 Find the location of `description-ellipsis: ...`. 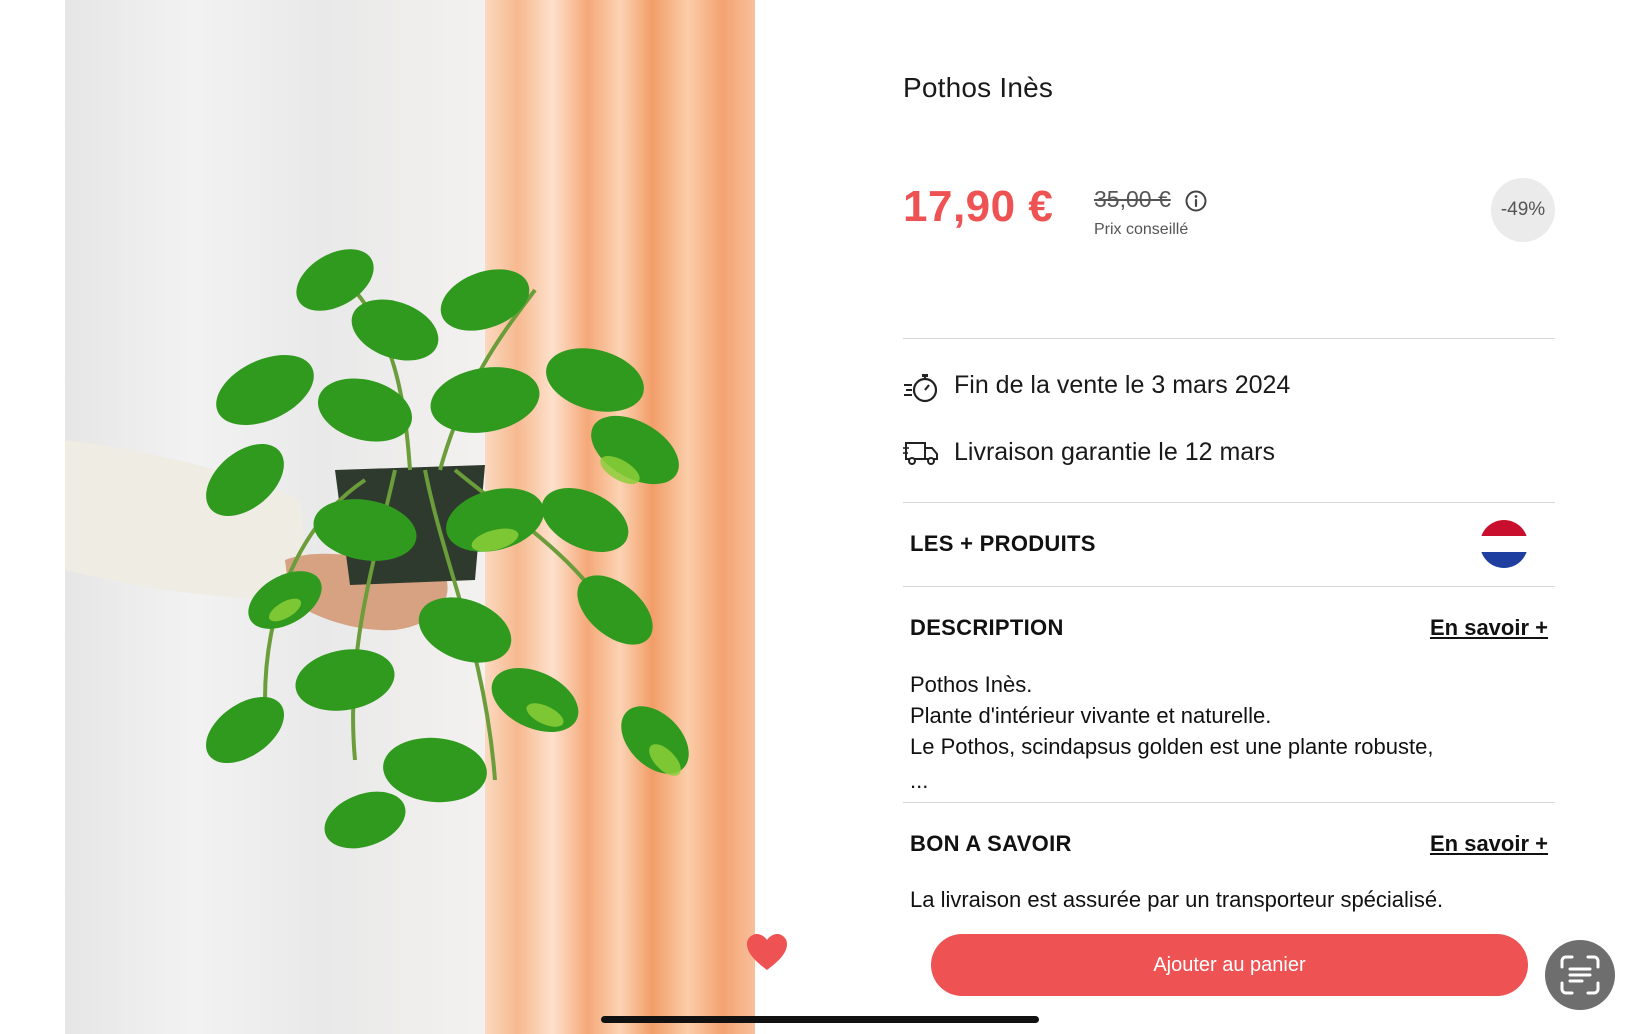

description-ellipsis: ... is located at coordinates (919, 780).